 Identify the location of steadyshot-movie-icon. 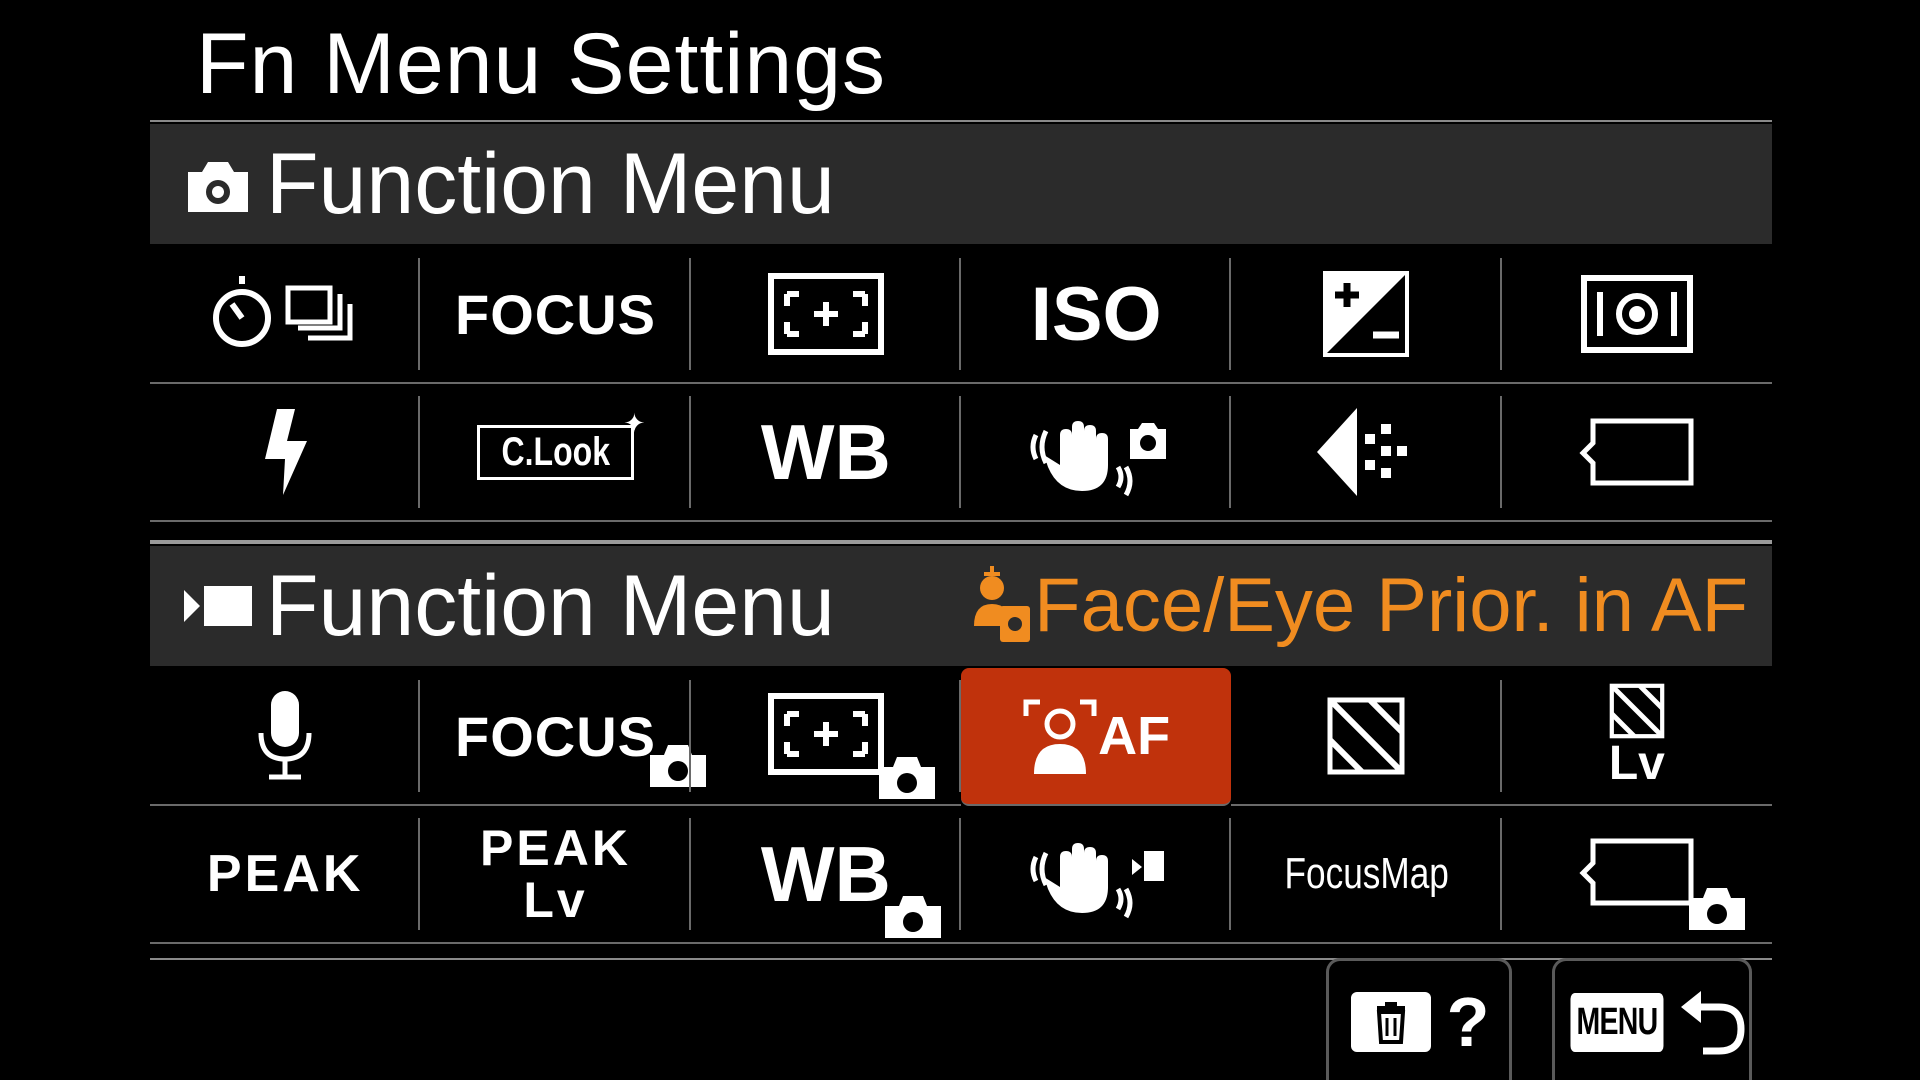
(1097, 881).